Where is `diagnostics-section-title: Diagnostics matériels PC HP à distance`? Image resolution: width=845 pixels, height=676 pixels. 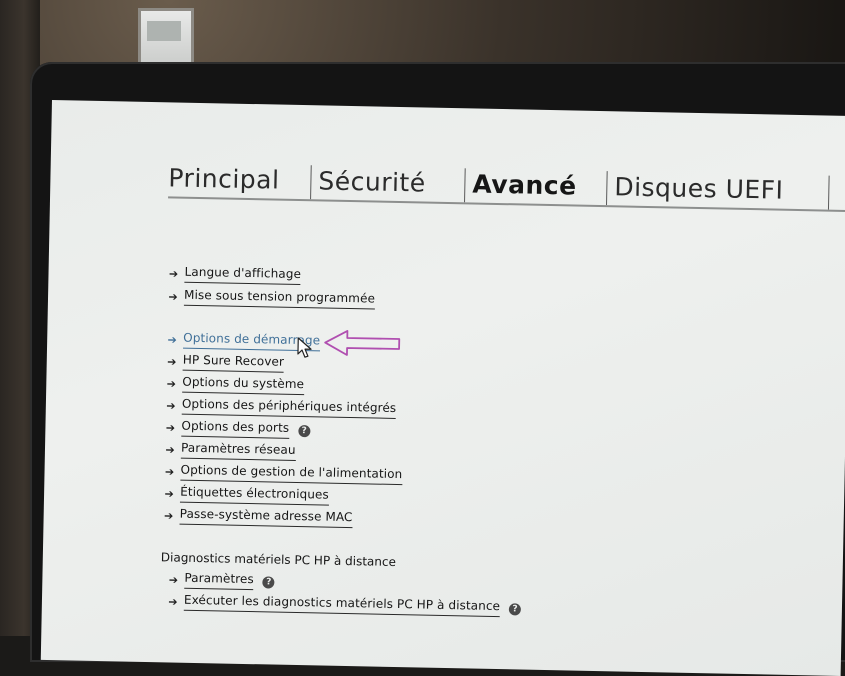
diagnostics-section-title: Diagnostics matériels PC HP à distance is located at coordinates (278, 559).